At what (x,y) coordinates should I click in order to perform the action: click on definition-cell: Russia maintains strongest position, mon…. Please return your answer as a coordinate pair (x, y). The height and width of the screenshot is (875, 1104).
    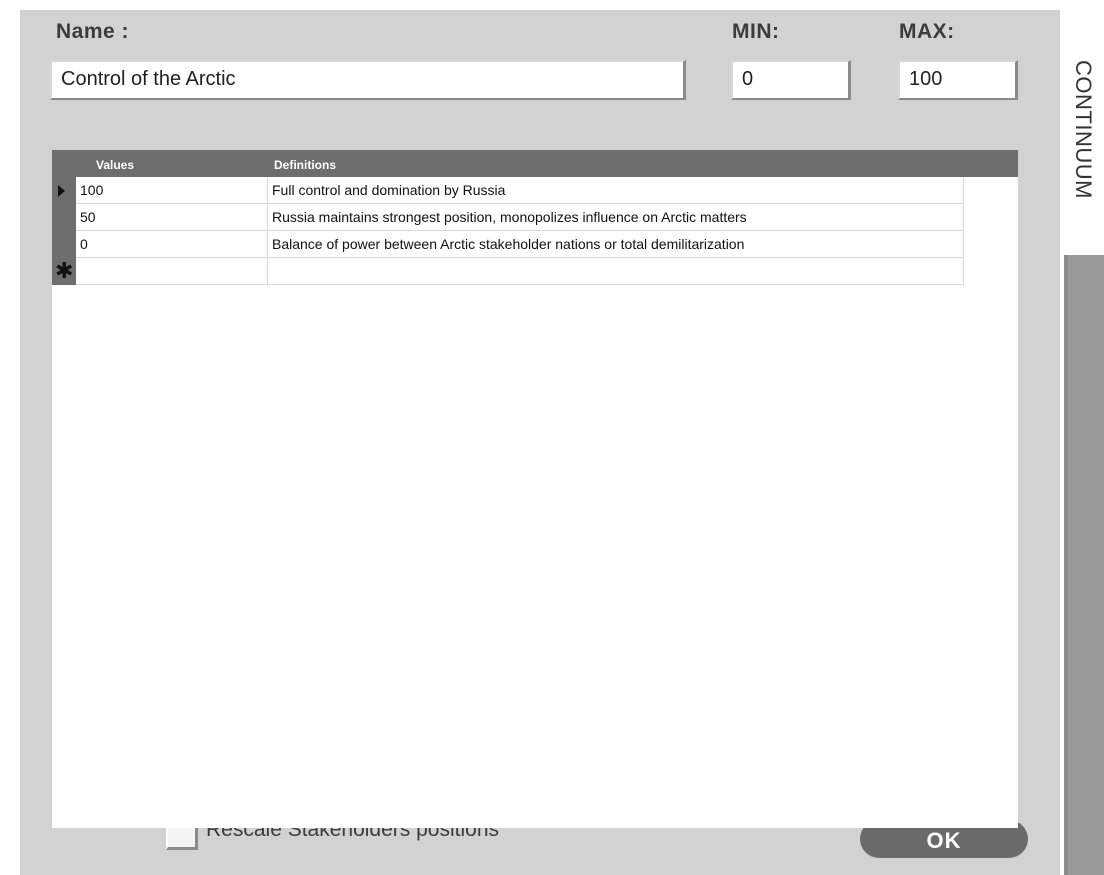
    Looking at the image, I should click on (615, 217).